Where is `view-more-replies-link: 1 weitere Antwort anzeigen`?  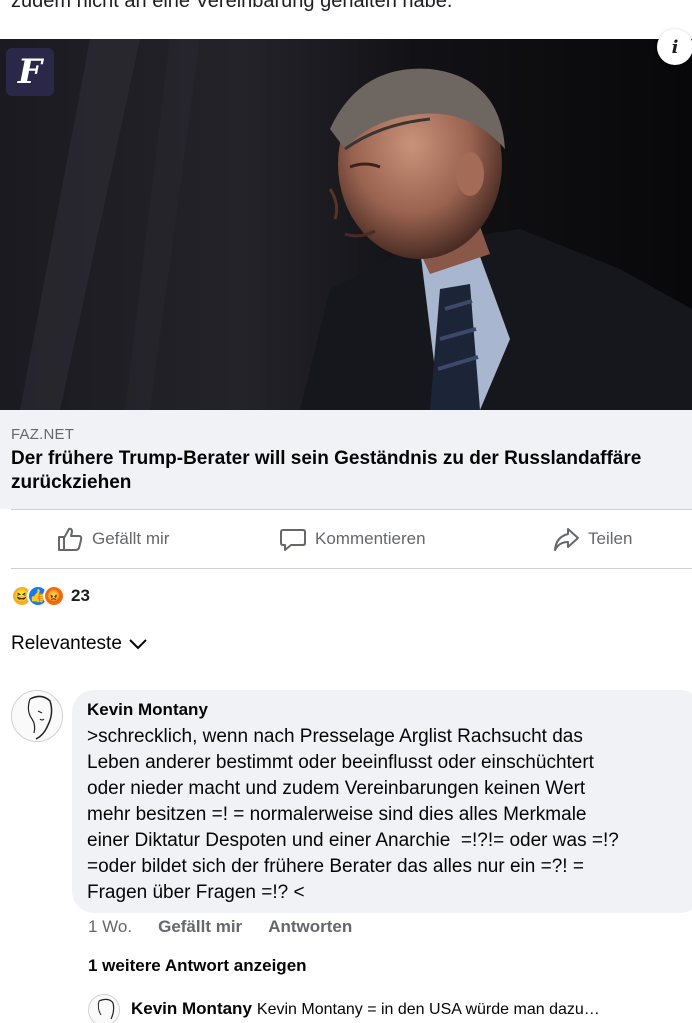
view-more-replies-link: 1 weitere Antwort anzeigen is located at coordinates (197, 966).